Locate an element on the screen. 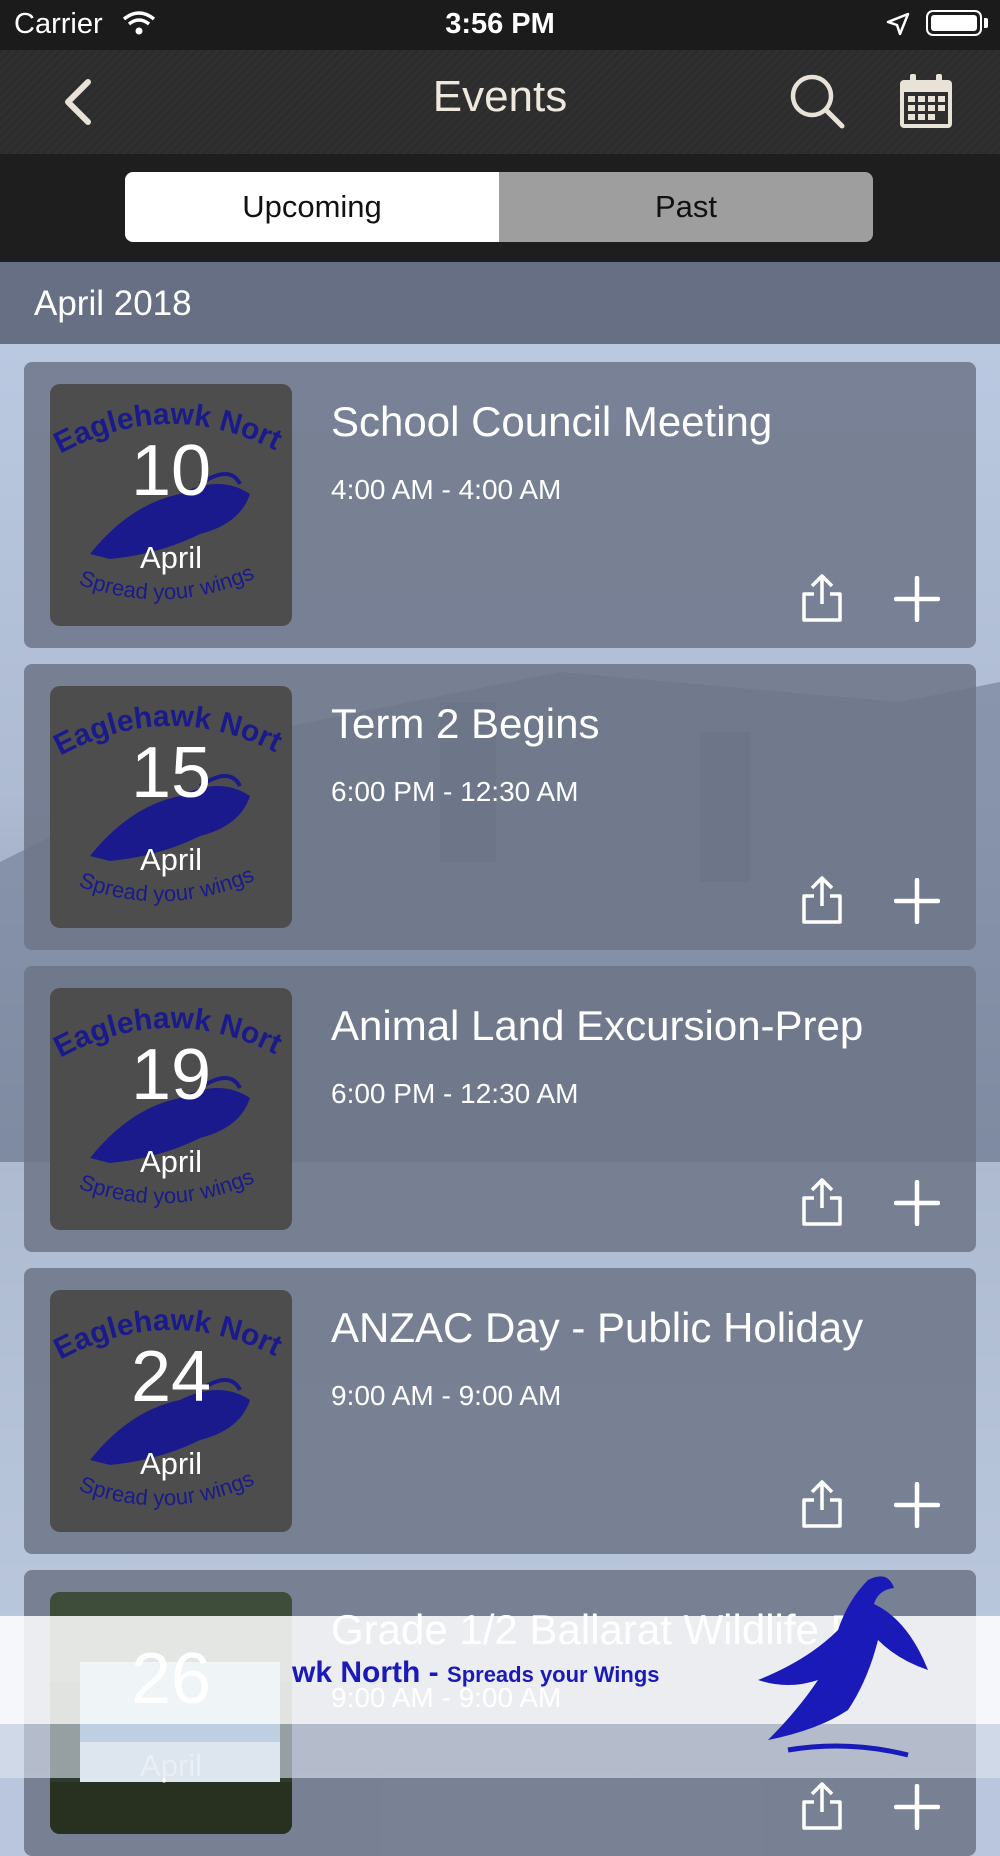 This screenshot has height=1856, width=1000. month-section-header: April 2018 is located at coordinates (500, 303).